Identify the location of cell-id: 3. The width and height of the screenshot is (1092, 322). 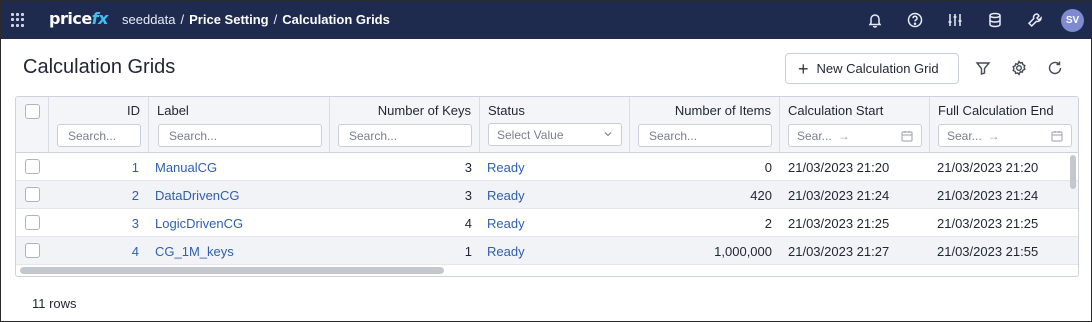
(135, 223).